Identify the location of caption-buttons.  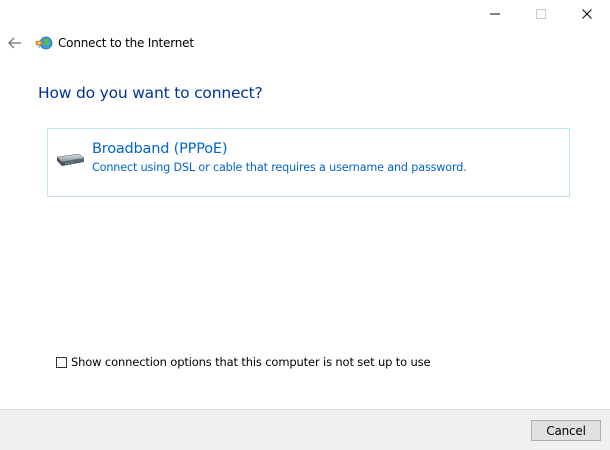
(541, 14).